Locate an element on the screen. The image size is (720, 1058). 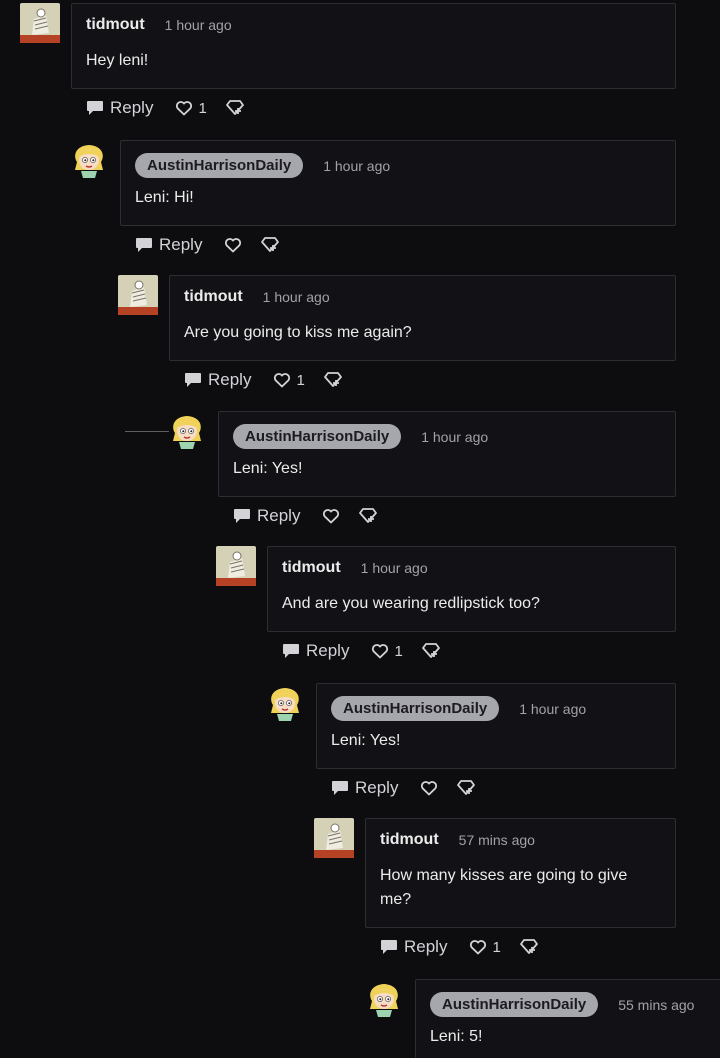
thread-connector is located at coordinates (147, 431).